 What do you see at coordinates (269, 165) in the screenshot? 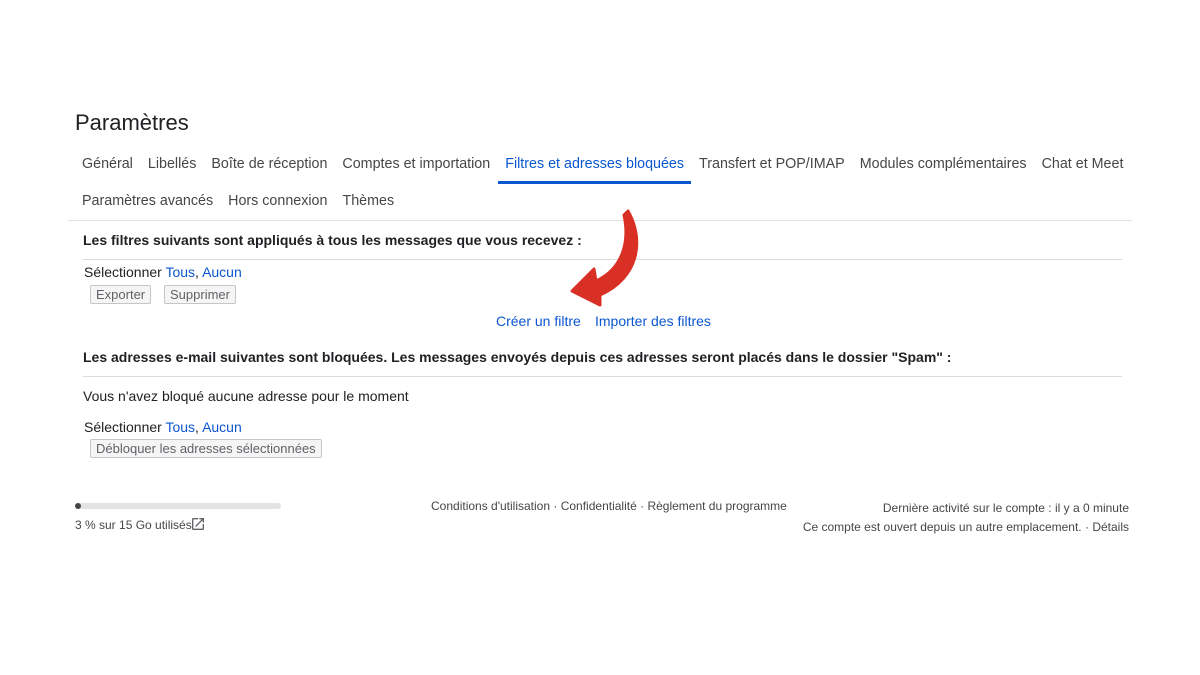
I see `tab-inbox: Boîte de réception` at bounding box center [269, 165].